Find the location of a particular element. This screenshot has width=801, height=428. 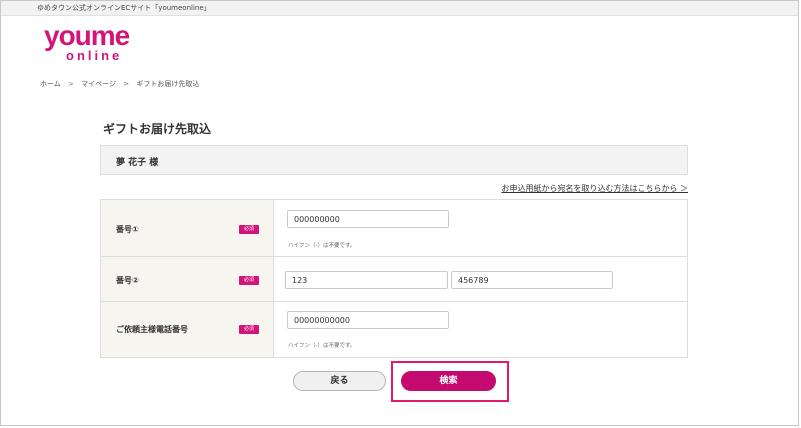

breadcrumb-current: ギフトお届け先取込 is located at coordinates (168, 84).